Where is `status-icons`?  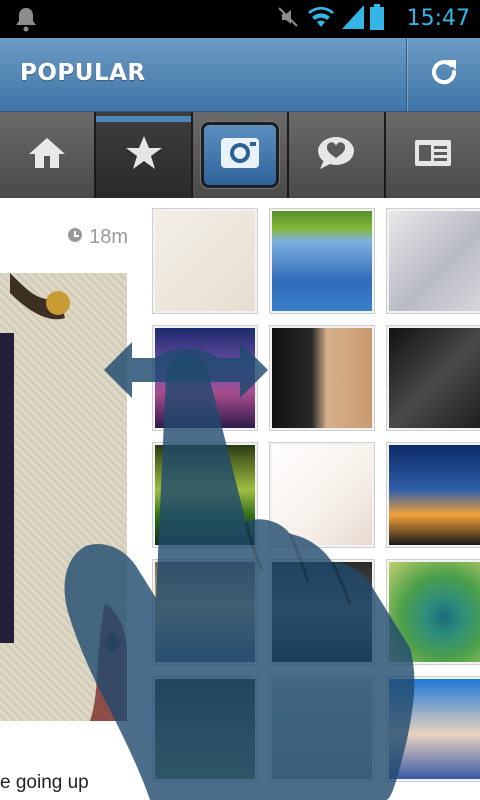
status-icons is located at coordinates (330, 19).